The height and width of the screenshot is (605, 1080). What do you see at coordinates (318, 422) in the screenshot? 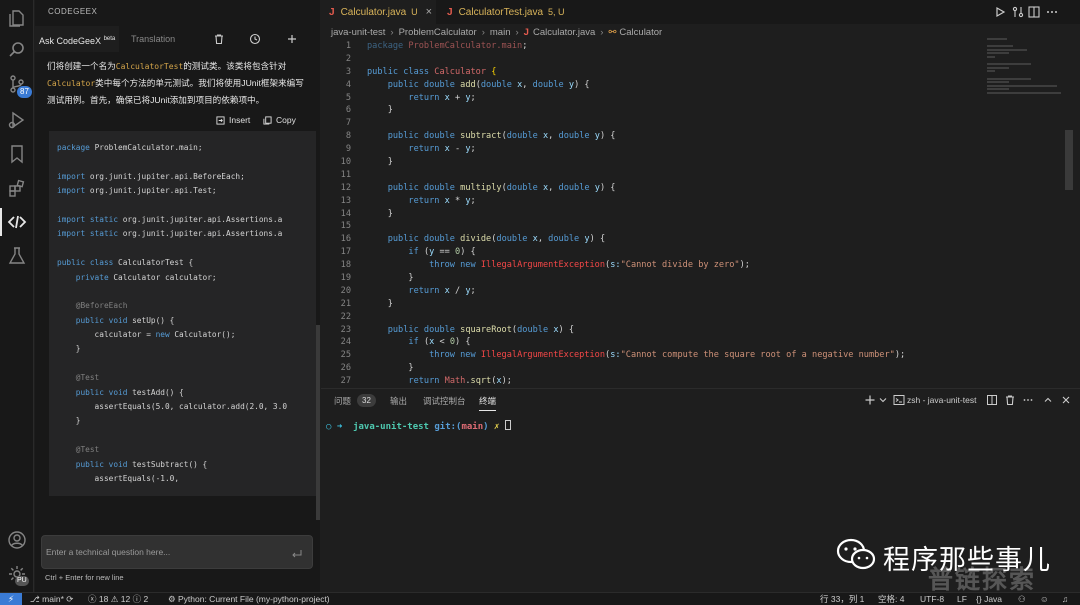
I see `side-scrollbar` at bounding box center [318, 422].